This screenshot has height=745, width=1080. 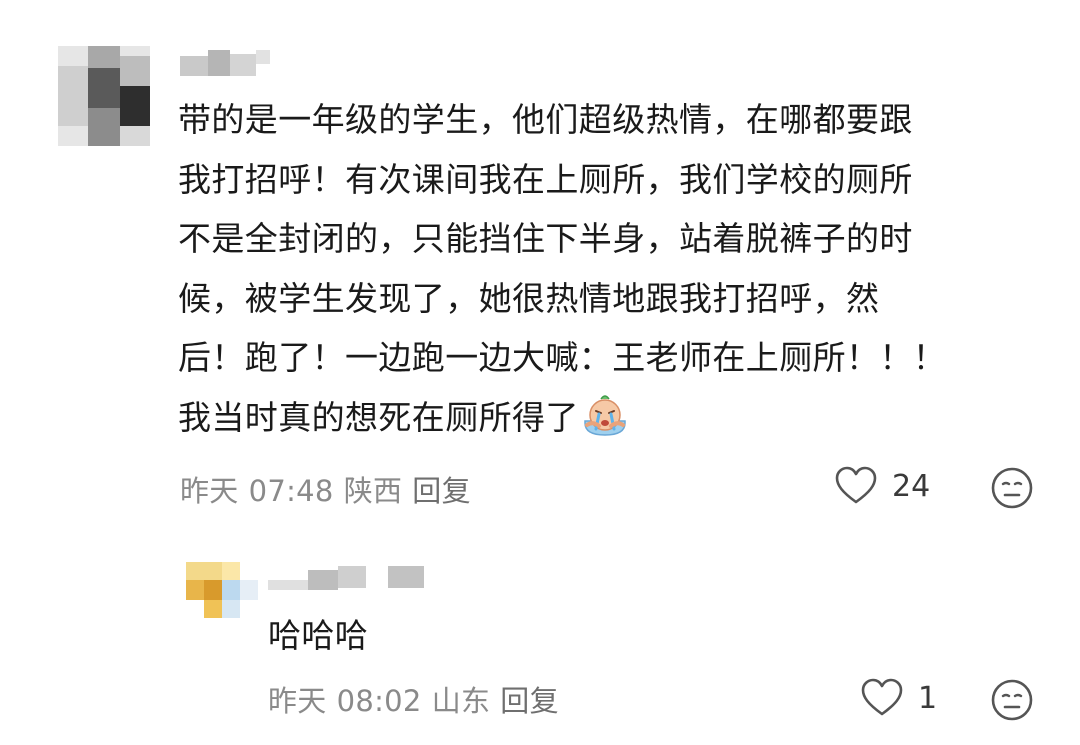 I want to click on comment-line: 我打招呼！有次课间我在上厕所，我们学校的厕所, so click(x=545, y=179).